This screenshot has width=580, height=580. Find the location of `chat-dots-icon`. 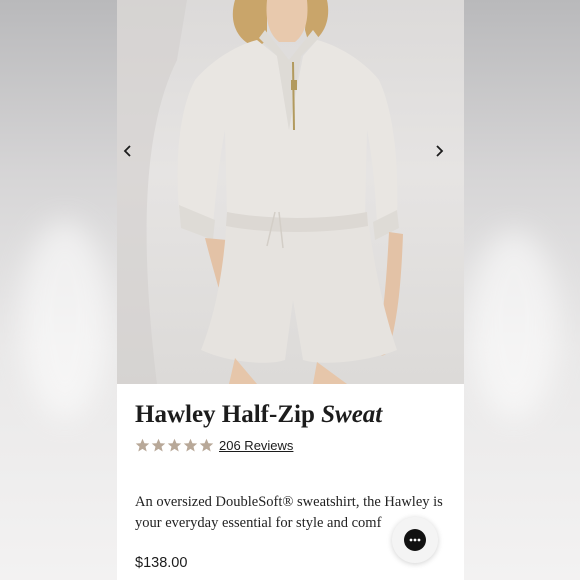

chat-dots-icon is located at coordinates (415, 540).